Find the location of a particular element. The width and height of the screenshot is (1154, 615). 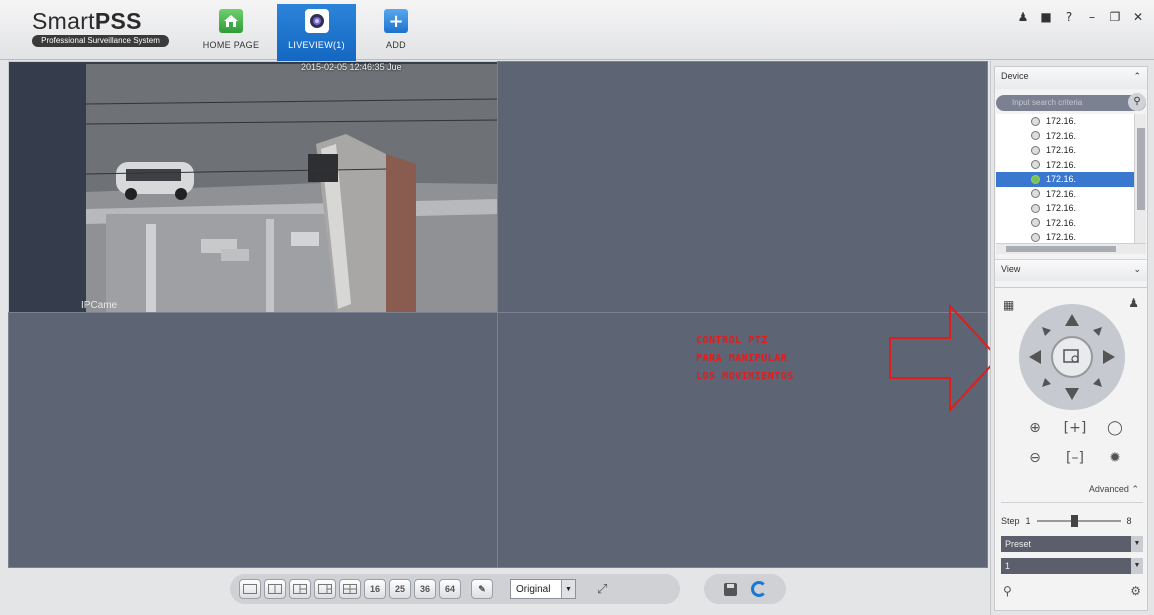

ptz-user-icon: ♟ is located at coordinates (1133, 303).